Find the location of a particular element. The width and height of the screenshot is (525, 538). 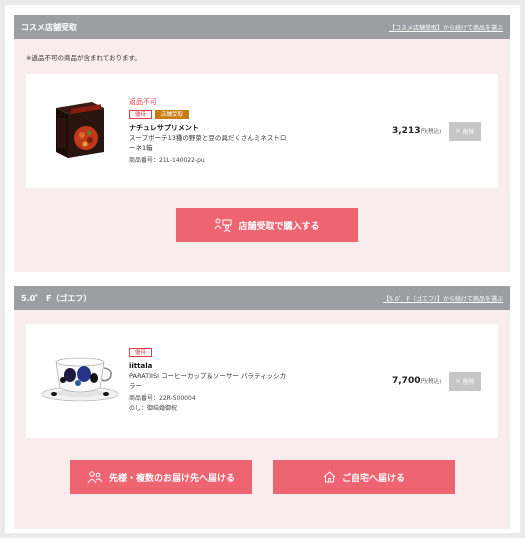

product-name: スープボーテ13種の野菜と豆の具だくさんミネストローネ1箱 is located at coordinates (209, 143).